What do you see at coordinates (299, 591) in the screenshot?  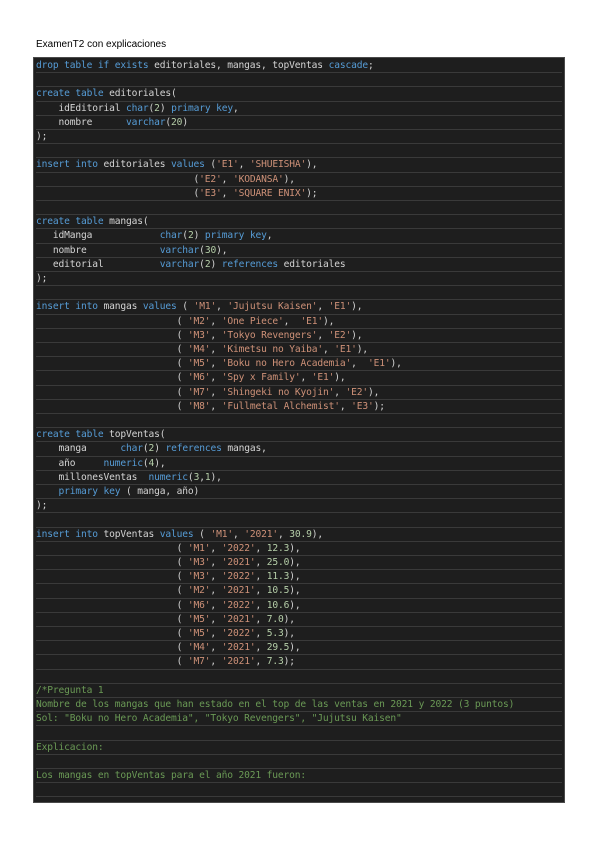 I see `code-line: ( 'M2', '2021', 10.5),` at bounding box center [299, 591].